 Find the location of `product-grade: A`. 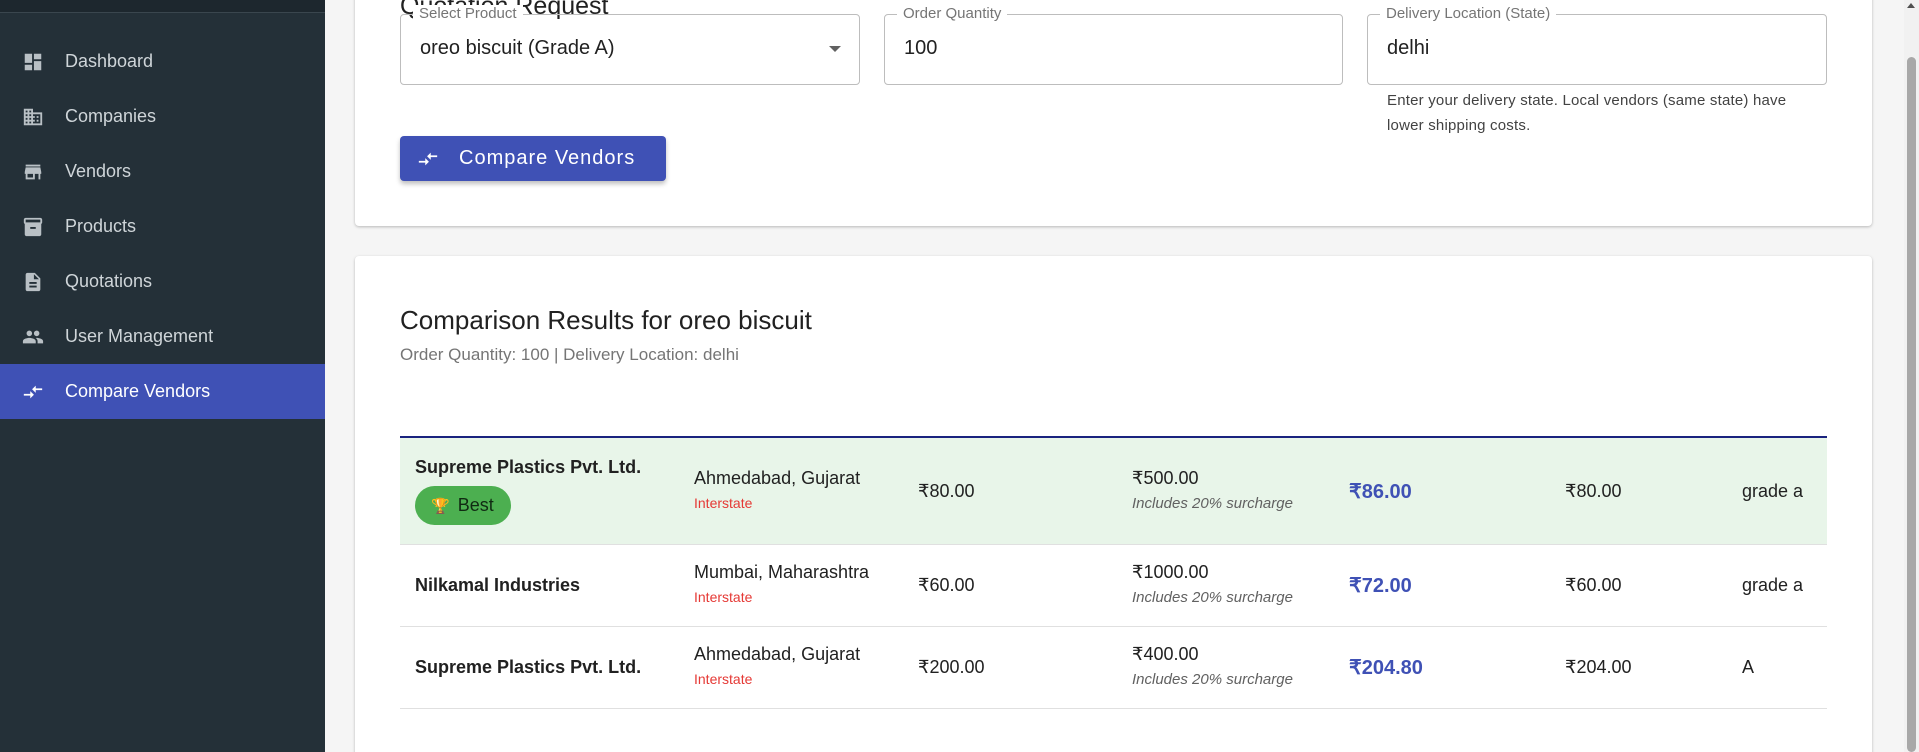

product-grade: A is located at coordinates (1748, 667).